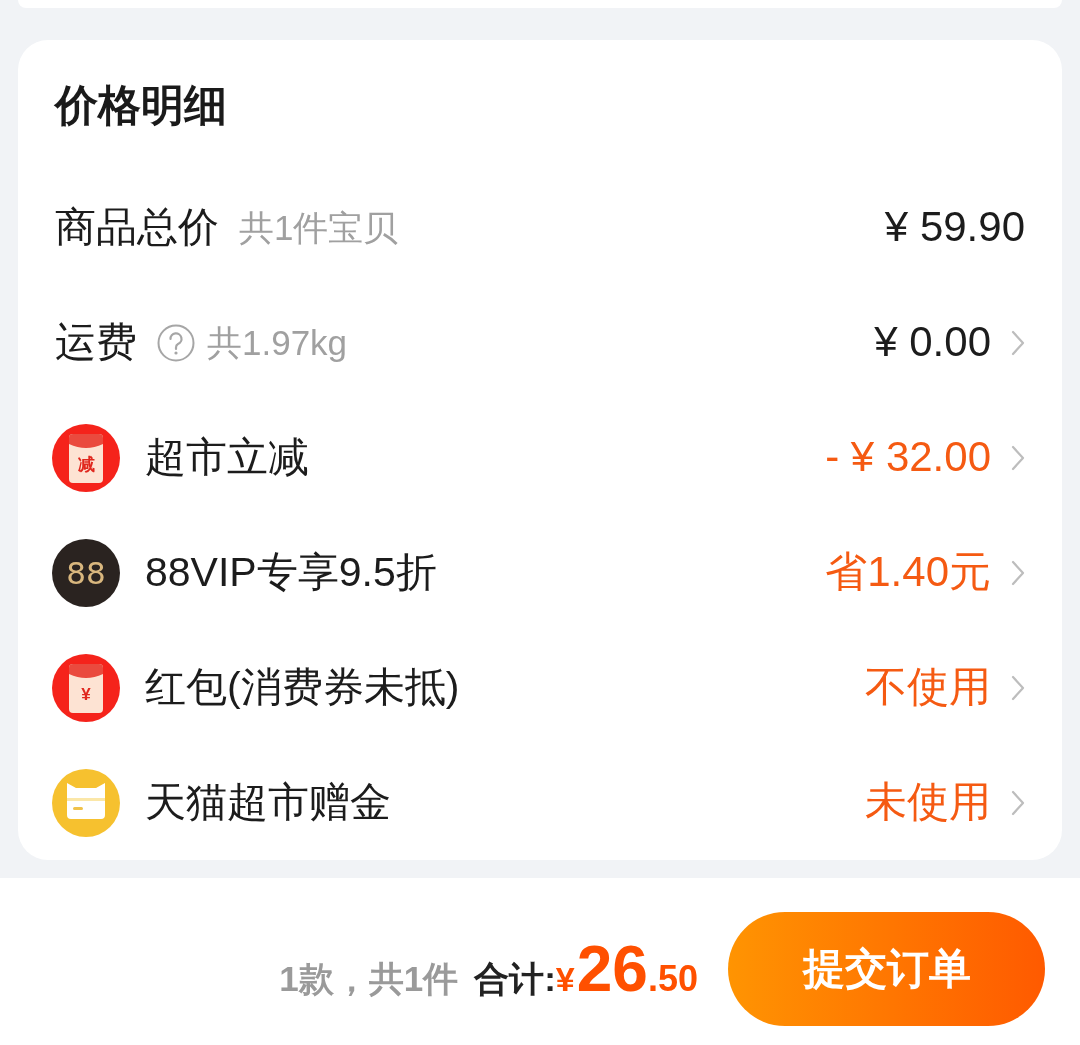  Describe the element at coordinates (227, 457) in the screenshot. I see `row-label: 超市立减` at that location.